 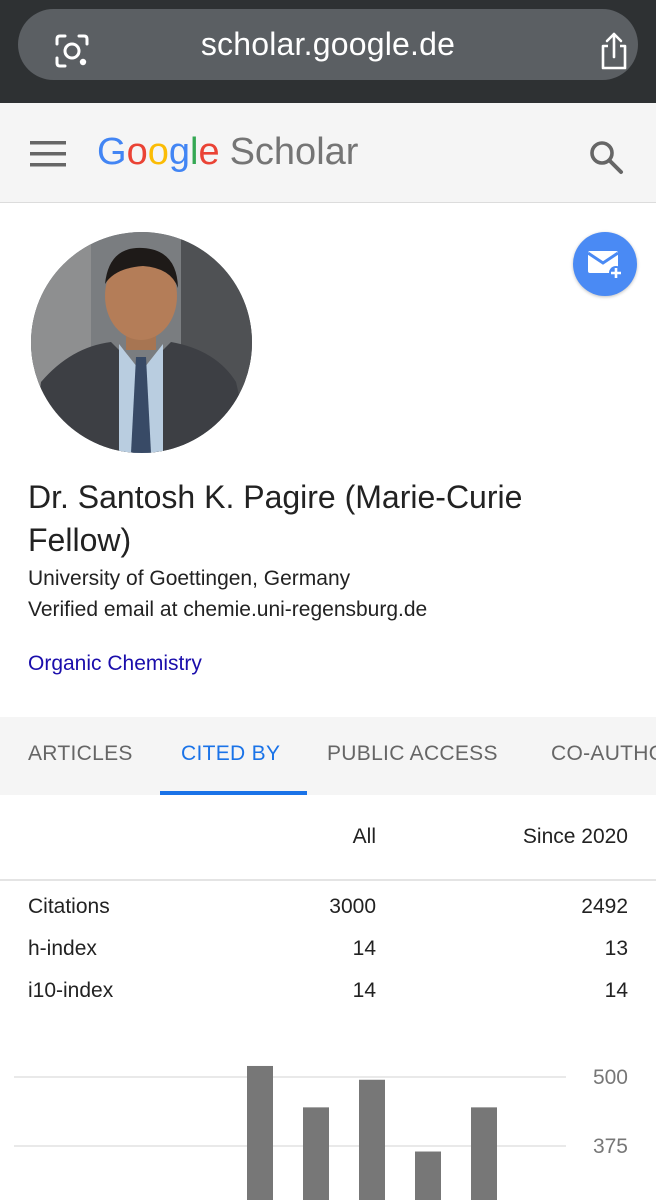 What do you see at coordinates (606, 157) in the screenshot?
I see `search-icon` at bounding box center [606, 157].